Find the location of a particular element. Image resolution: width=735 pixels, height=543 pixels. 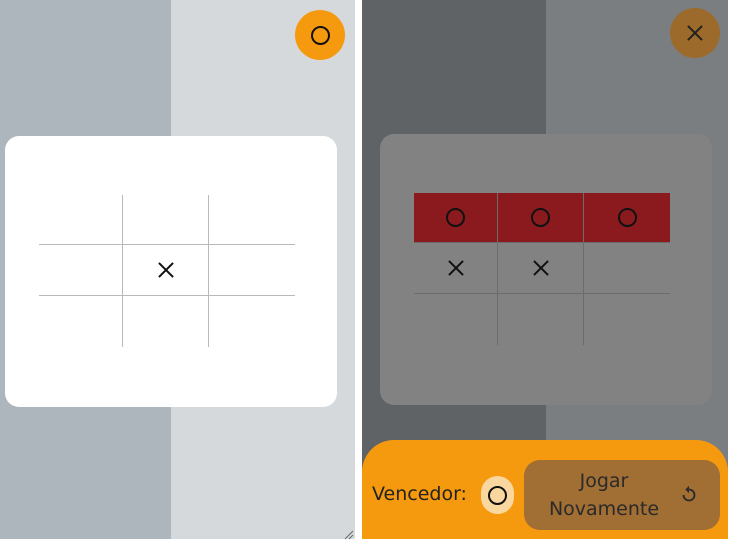

panel-divider is located at coordinates (358, 271).